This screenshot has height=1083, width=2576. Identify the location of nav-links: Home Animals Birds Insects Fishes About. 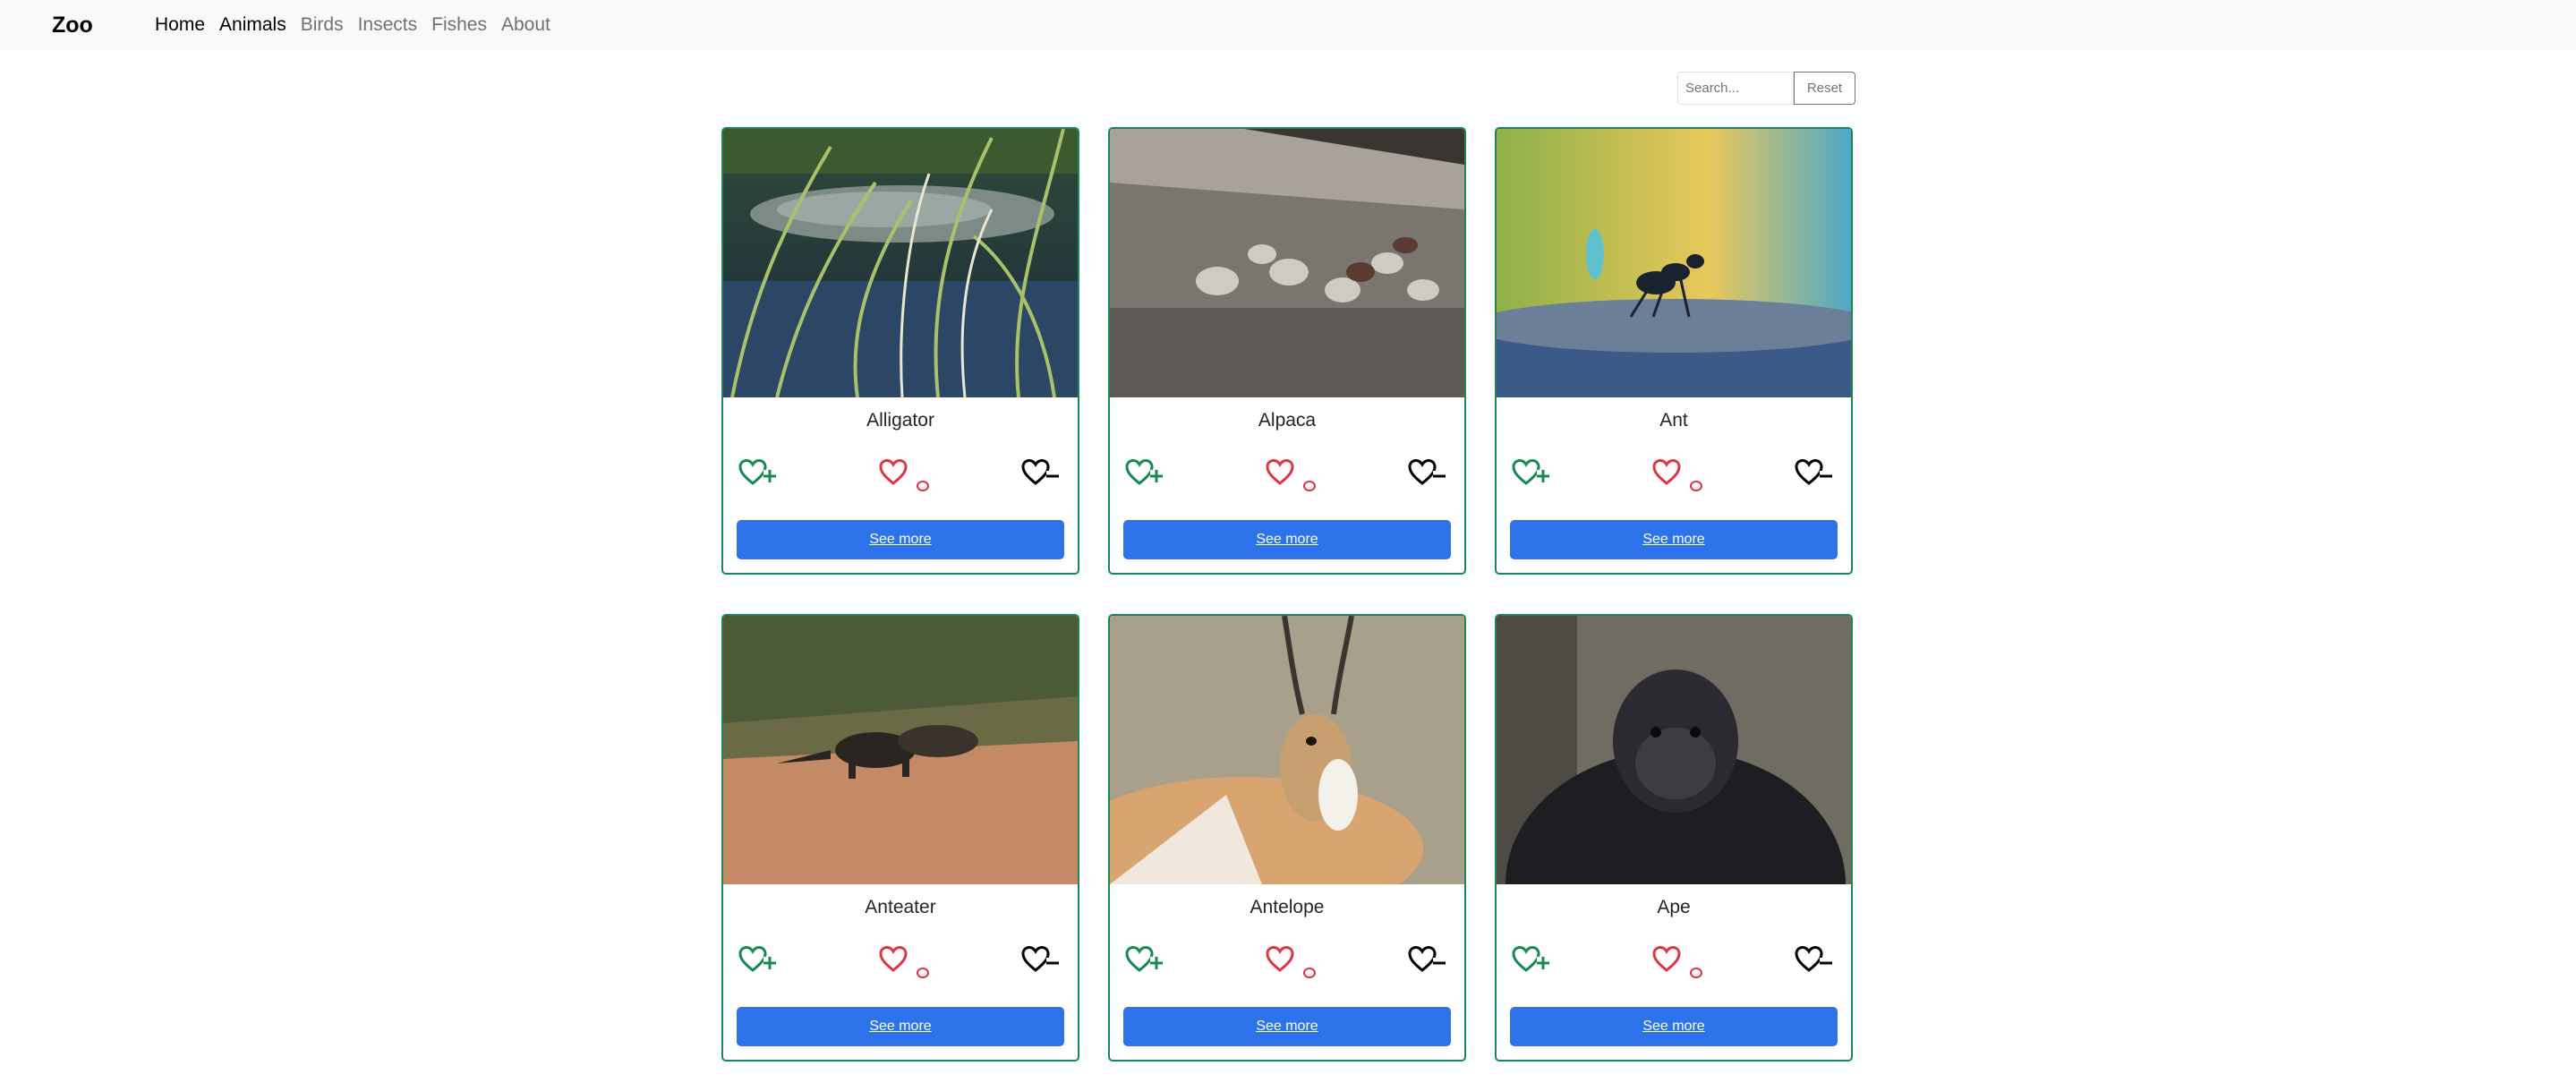
(360, 25).